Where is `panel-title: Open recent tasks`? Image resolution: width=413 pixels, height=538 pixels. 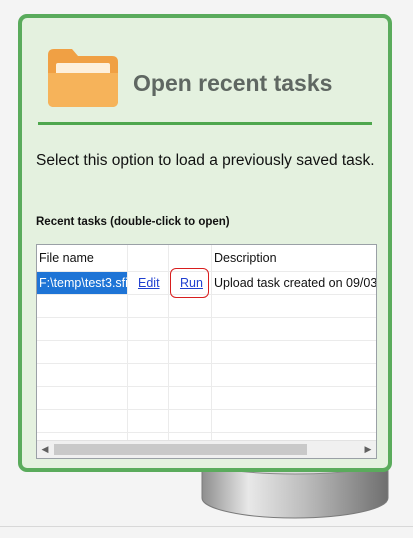 panel-title: Open recent tasks is located at coordinates (233, 83).